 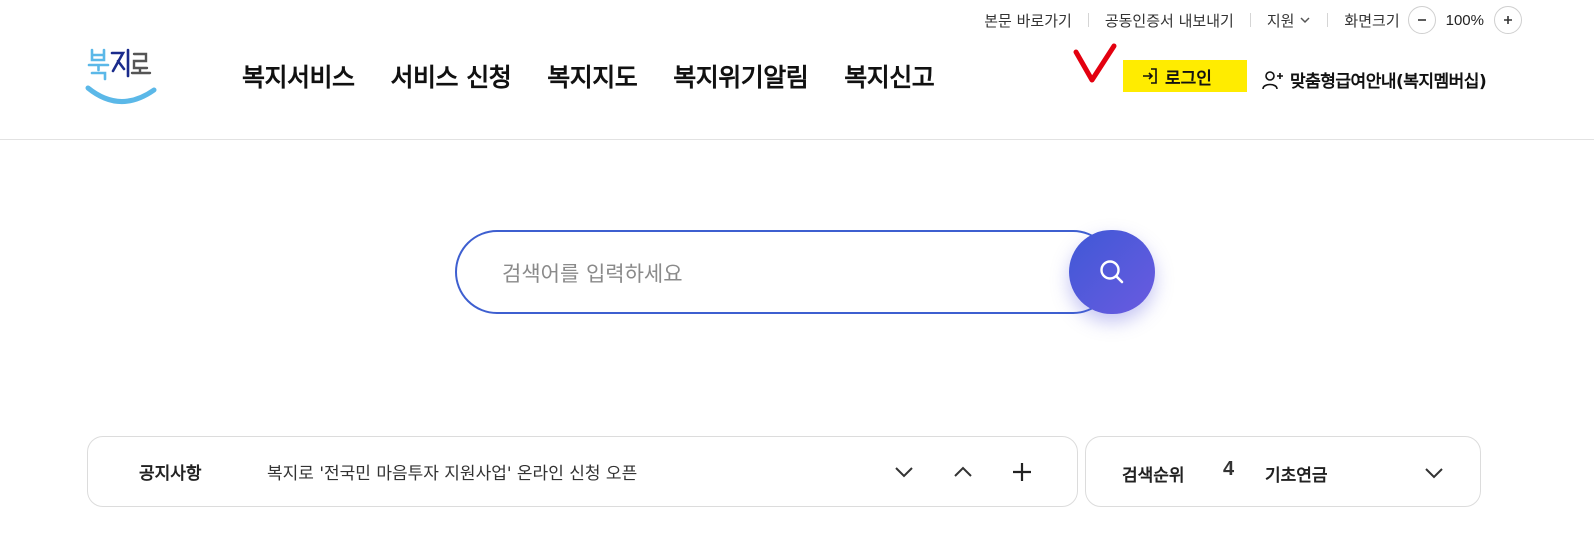 What do you see at coordinates (1280, 20) in the screenshot?
I see `support-label: 지원` at bounding box center [1280, 20].